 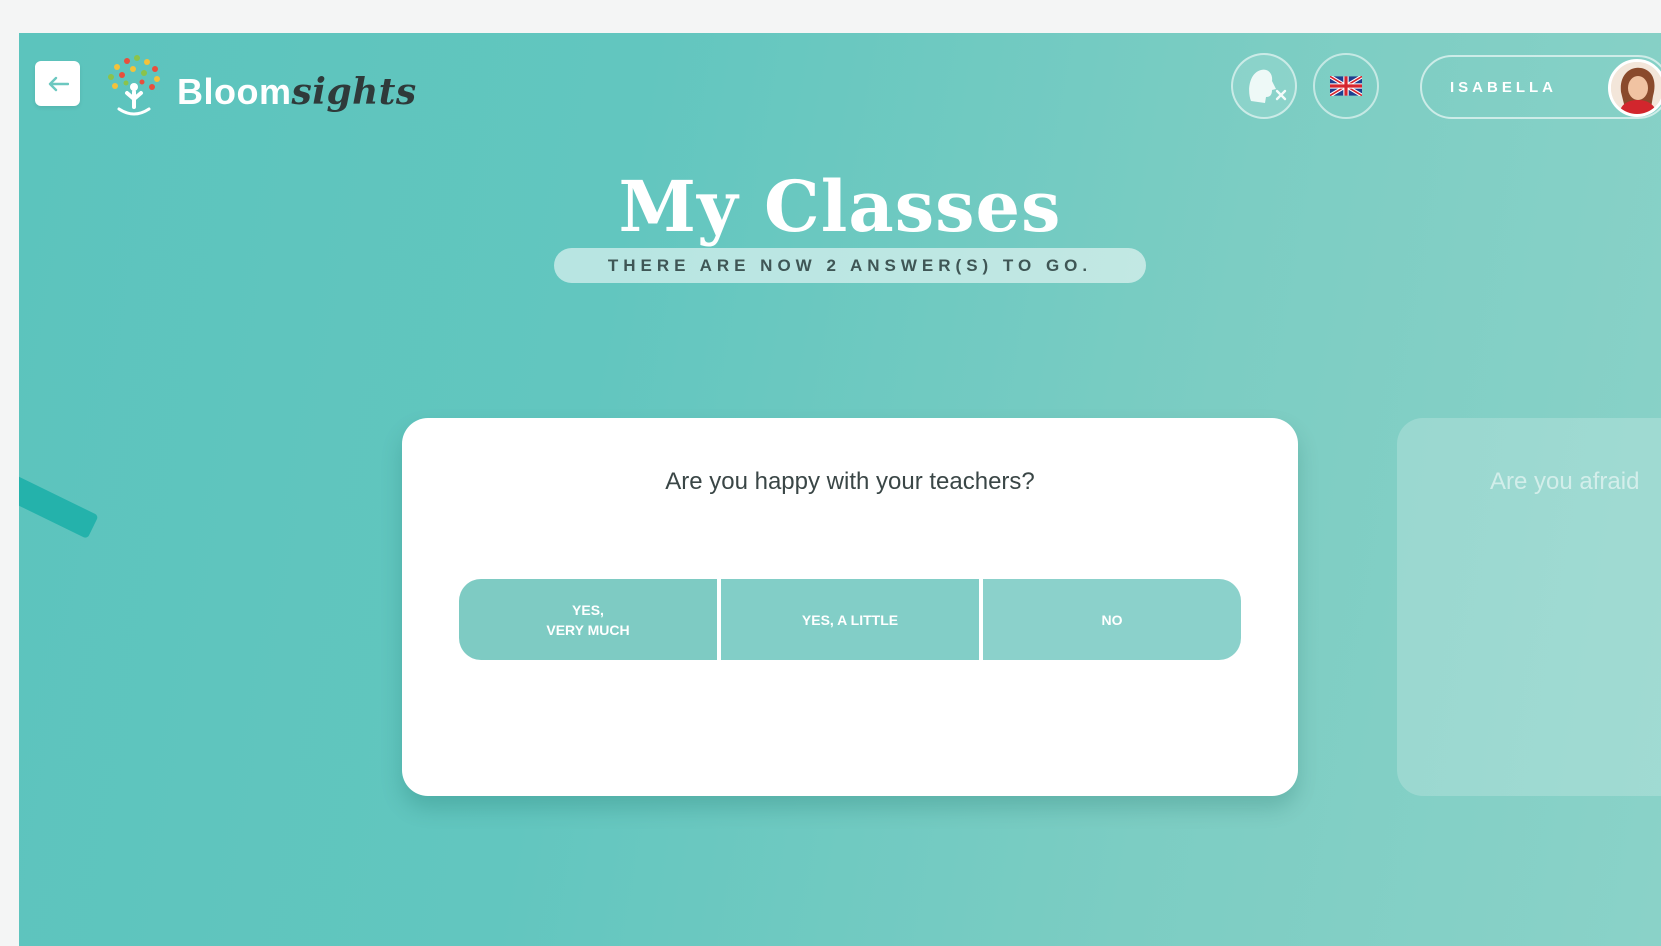 I want to click on answer-options: YES, VERY MUCH YES, A LITTLE NO, so click(x=850, y=619).